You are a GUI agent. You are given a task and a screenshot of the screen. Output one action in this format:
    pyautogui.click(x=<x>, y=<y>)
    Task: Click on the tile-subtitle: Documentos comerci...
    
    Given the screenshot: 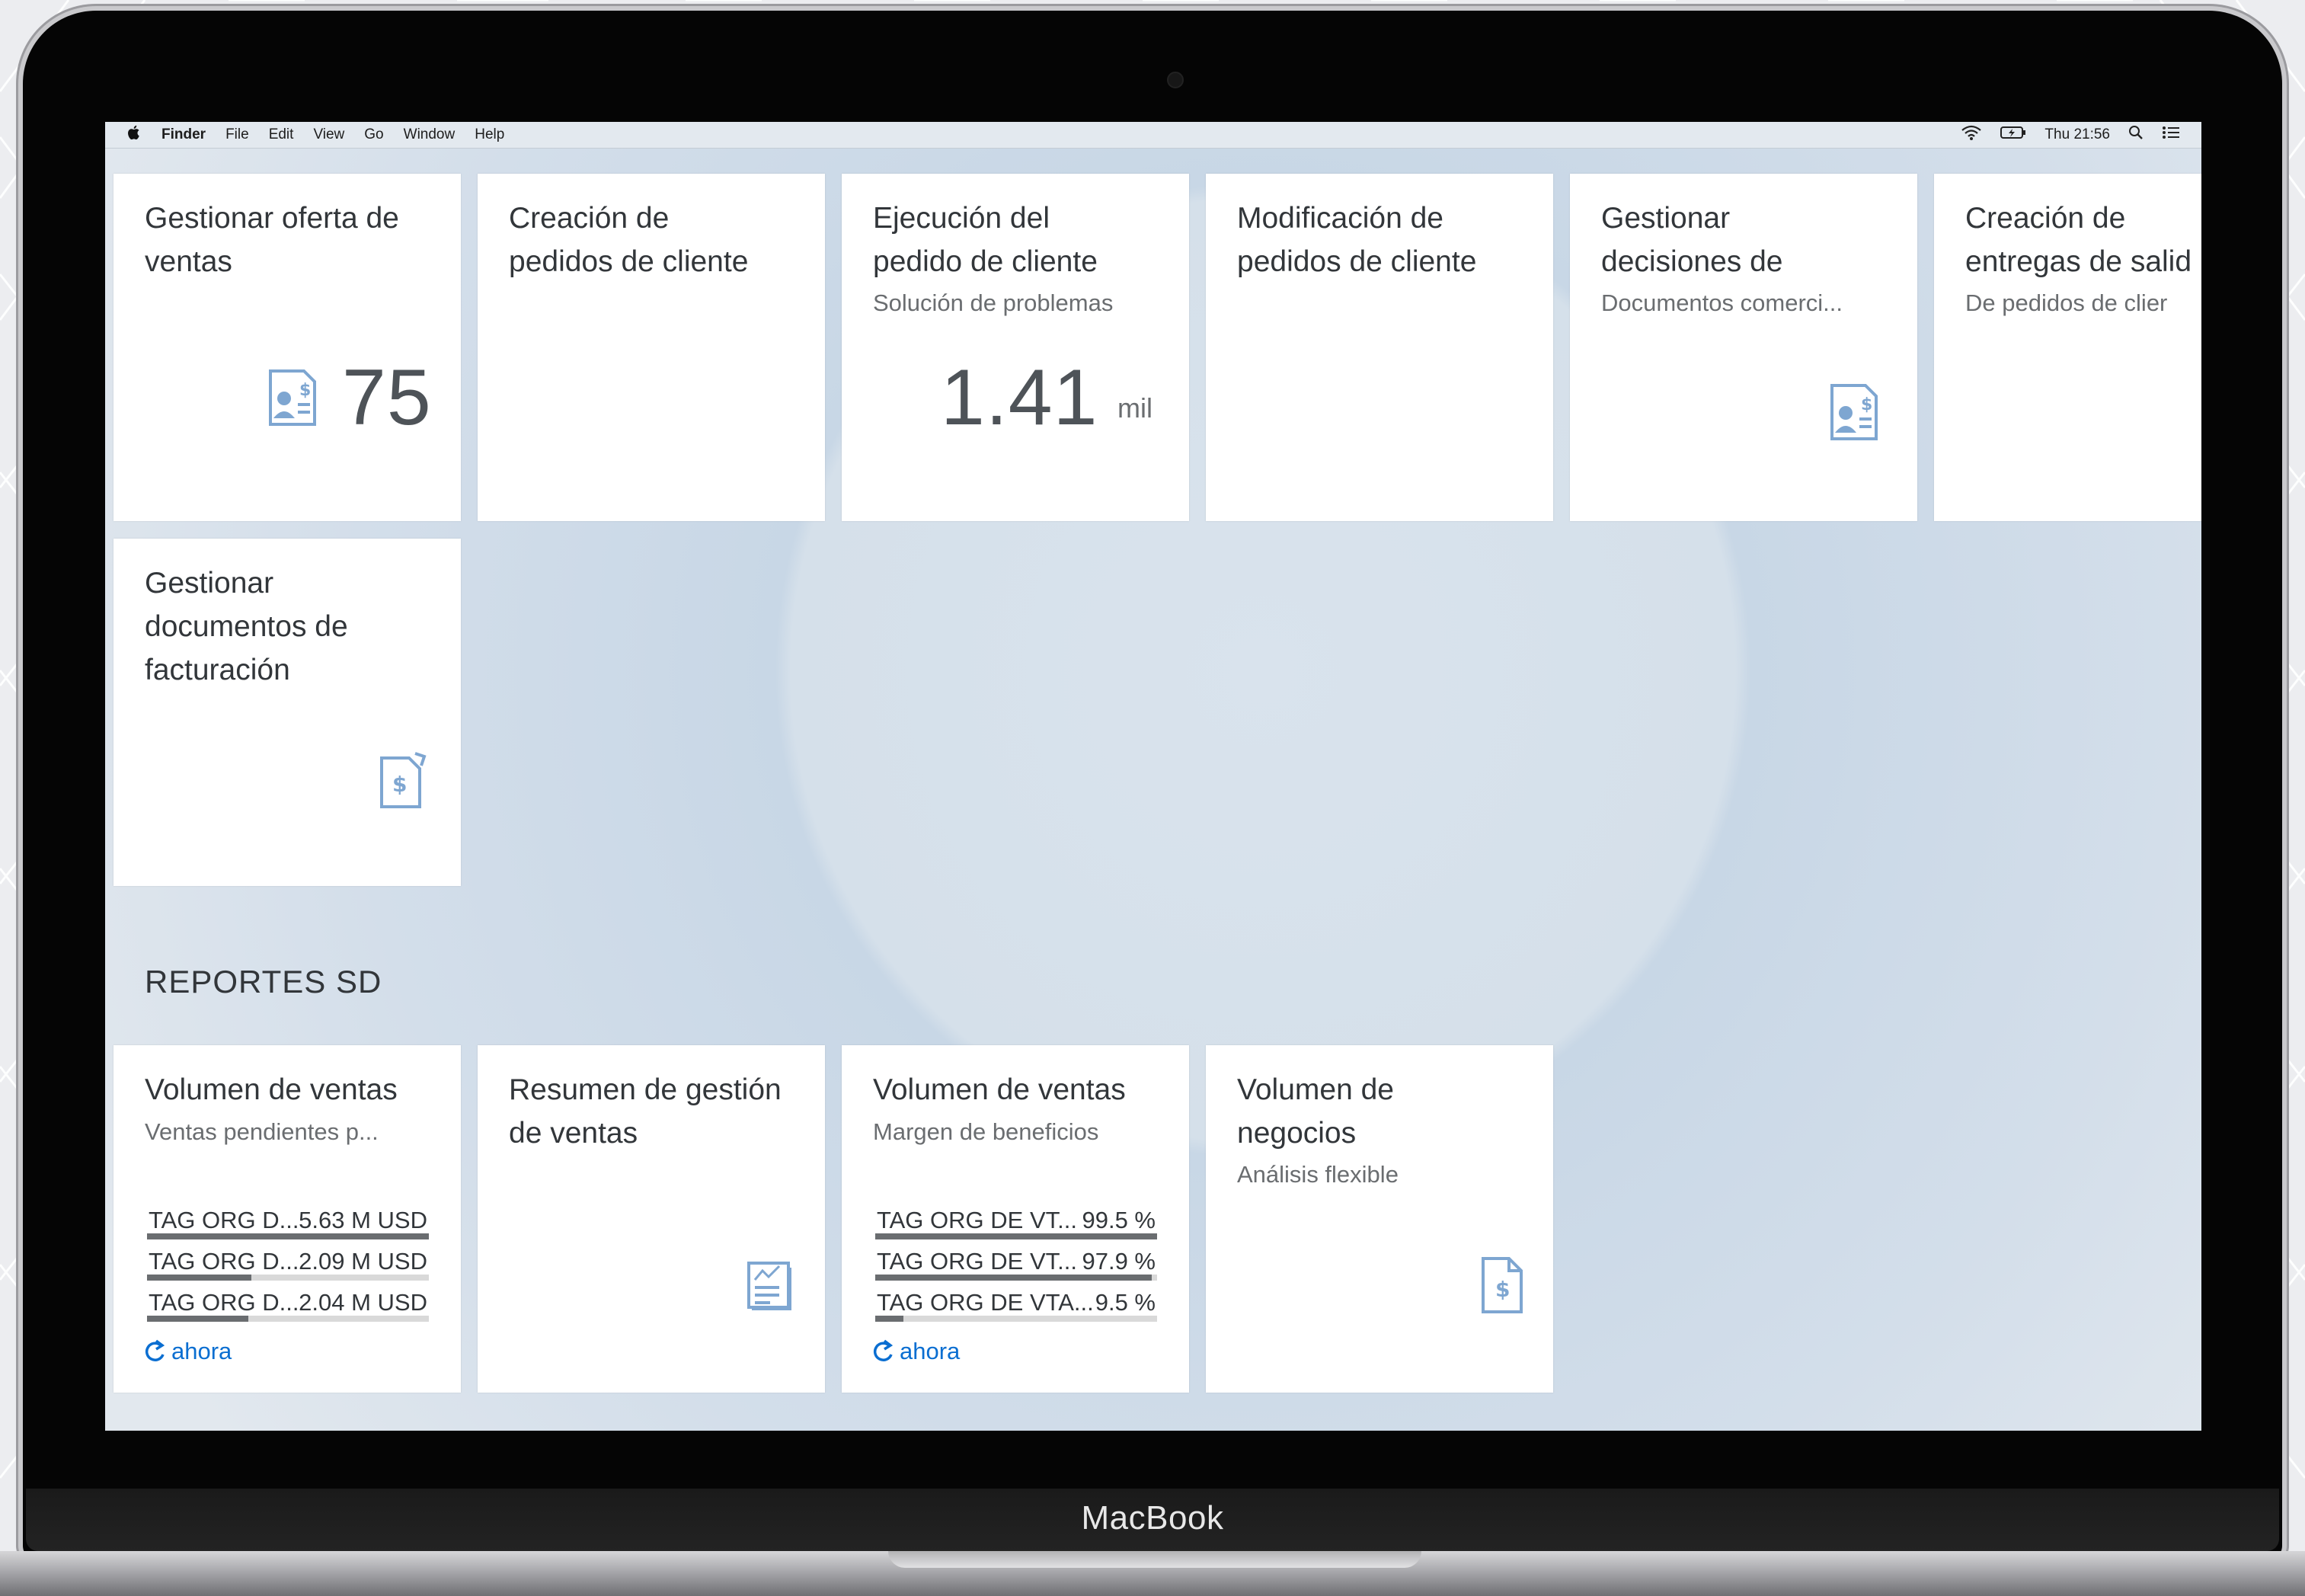 What is the action you would take?
    pyautogui.click(x=1722, y=302)
    